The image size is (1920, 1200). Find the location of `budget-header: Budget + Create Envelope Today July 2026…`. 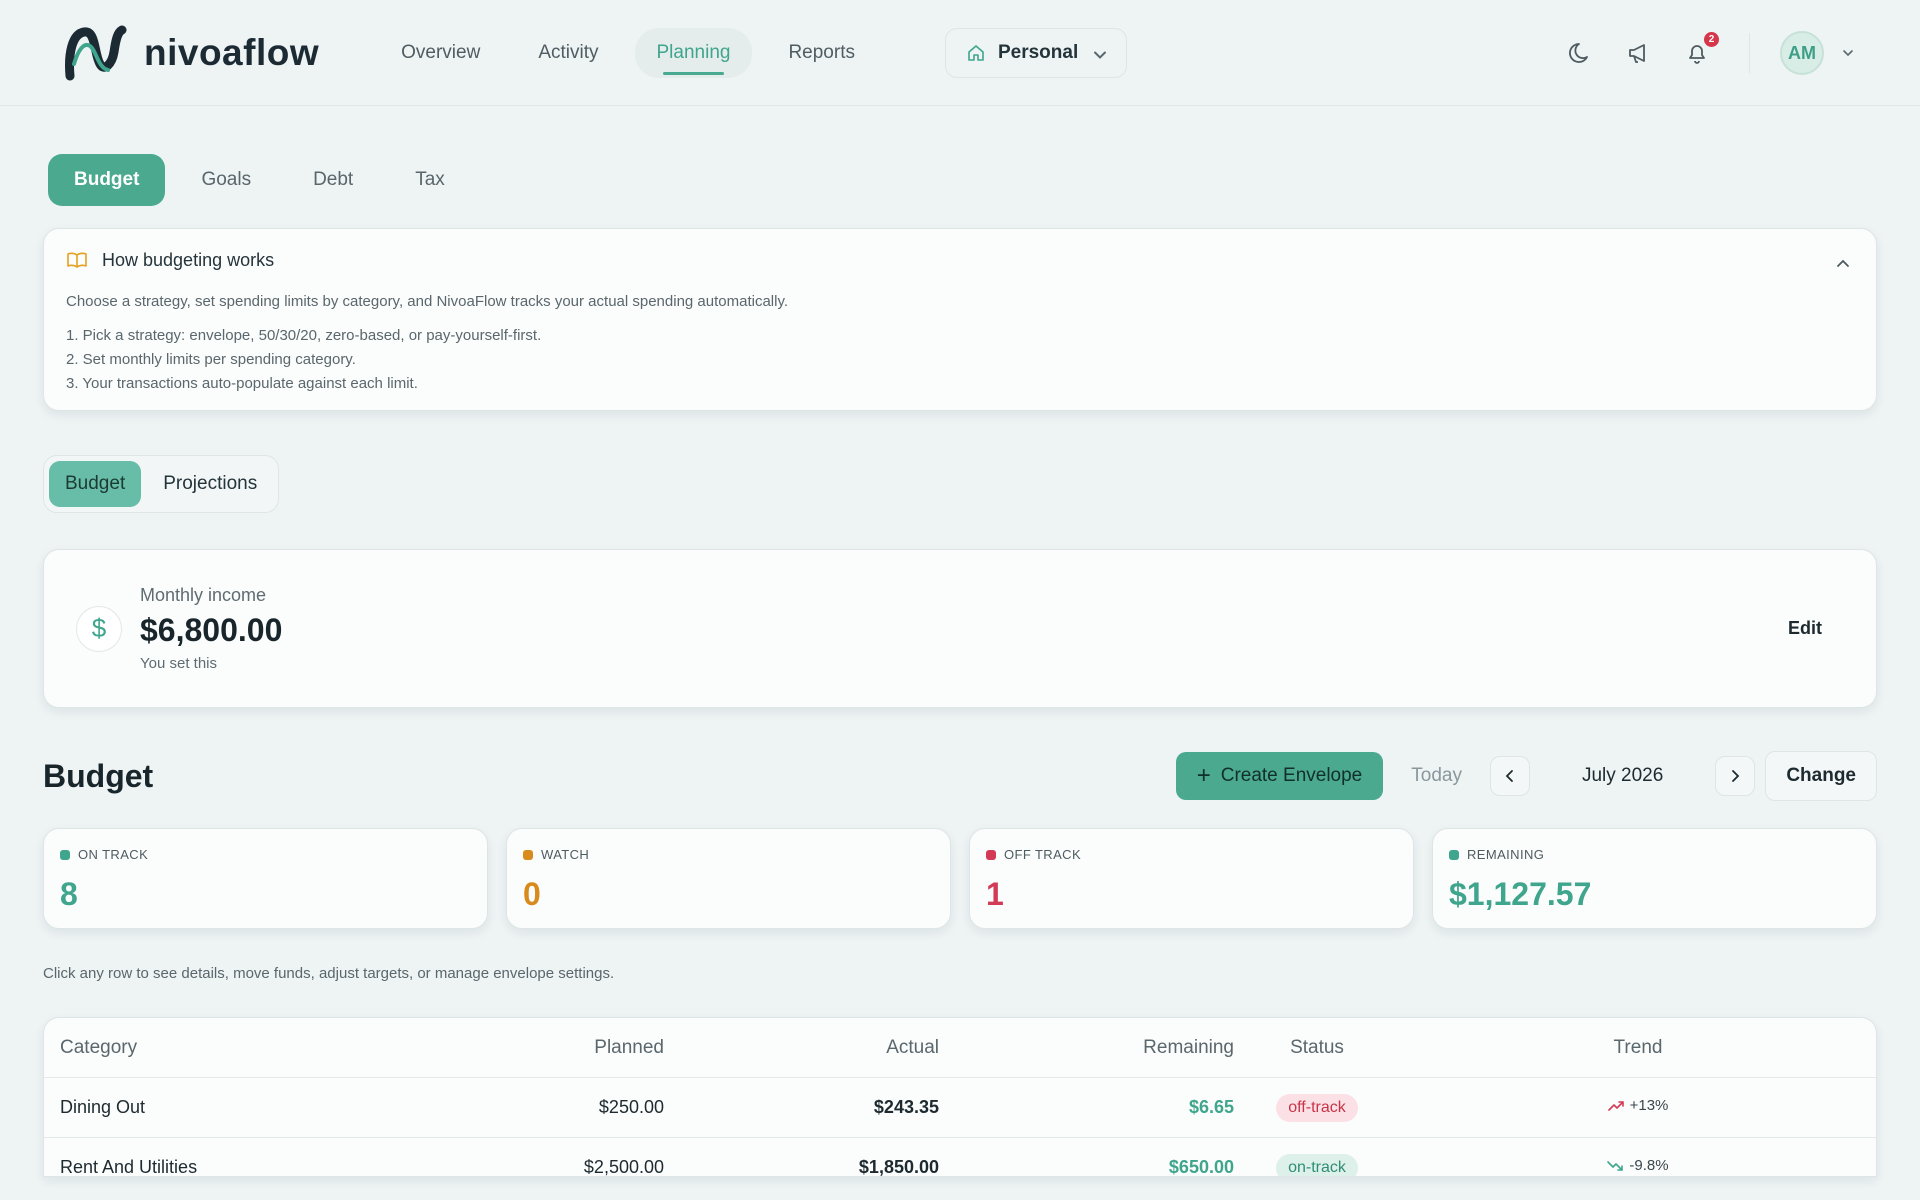

budget-header: Budget + Create Envelope Today July 2026… is located at coordinates (960, 776).